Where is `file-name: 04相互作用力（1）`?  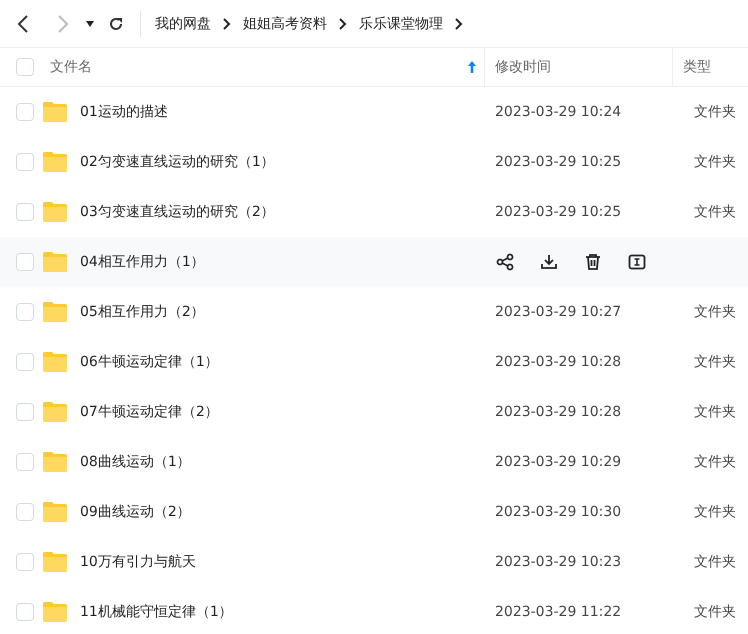
file-name: 04相互作用力（1） is located at coordinates (142, 262).